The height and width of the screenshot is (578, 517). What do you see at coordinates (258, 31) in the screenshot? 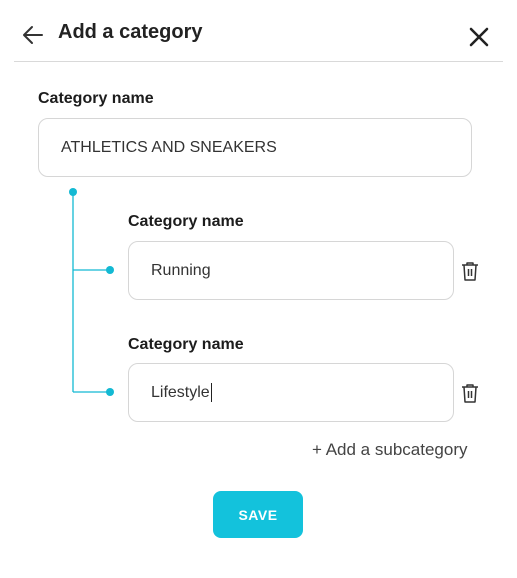
I see `dialog-header: Add a category` at bounding box center [258, 31].